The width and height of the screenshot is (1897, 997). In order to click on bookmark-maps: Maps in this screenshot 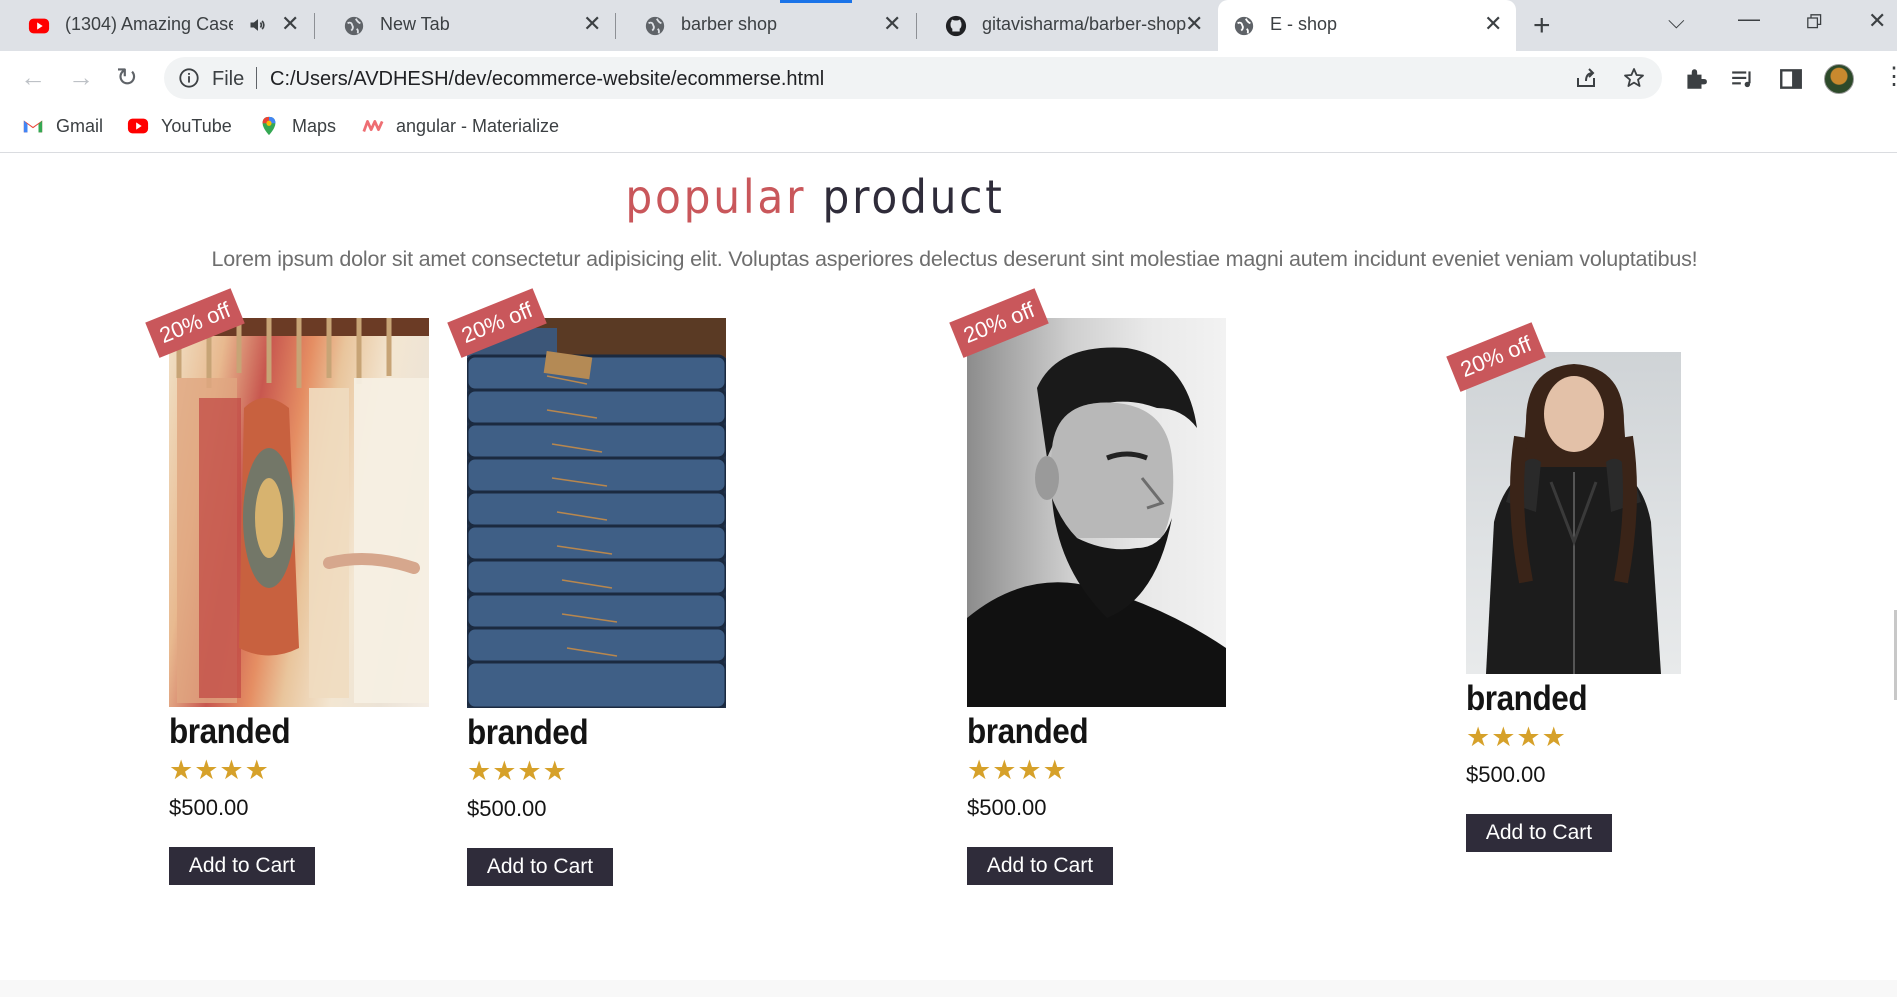, I will do `click(297, 126)`.